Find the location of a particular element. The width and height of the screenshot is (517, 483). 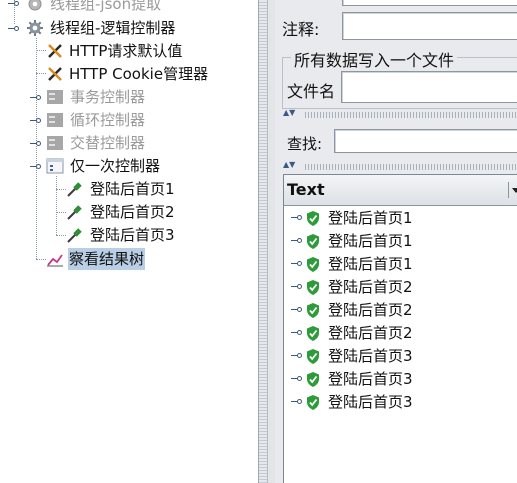

results-renderer-selector: Text is located at coordinates (400, 190).